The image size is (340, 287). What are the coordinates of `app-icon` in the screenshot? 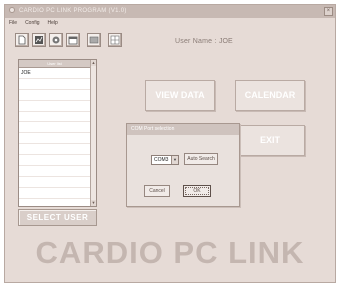 It's located at (12, 10).